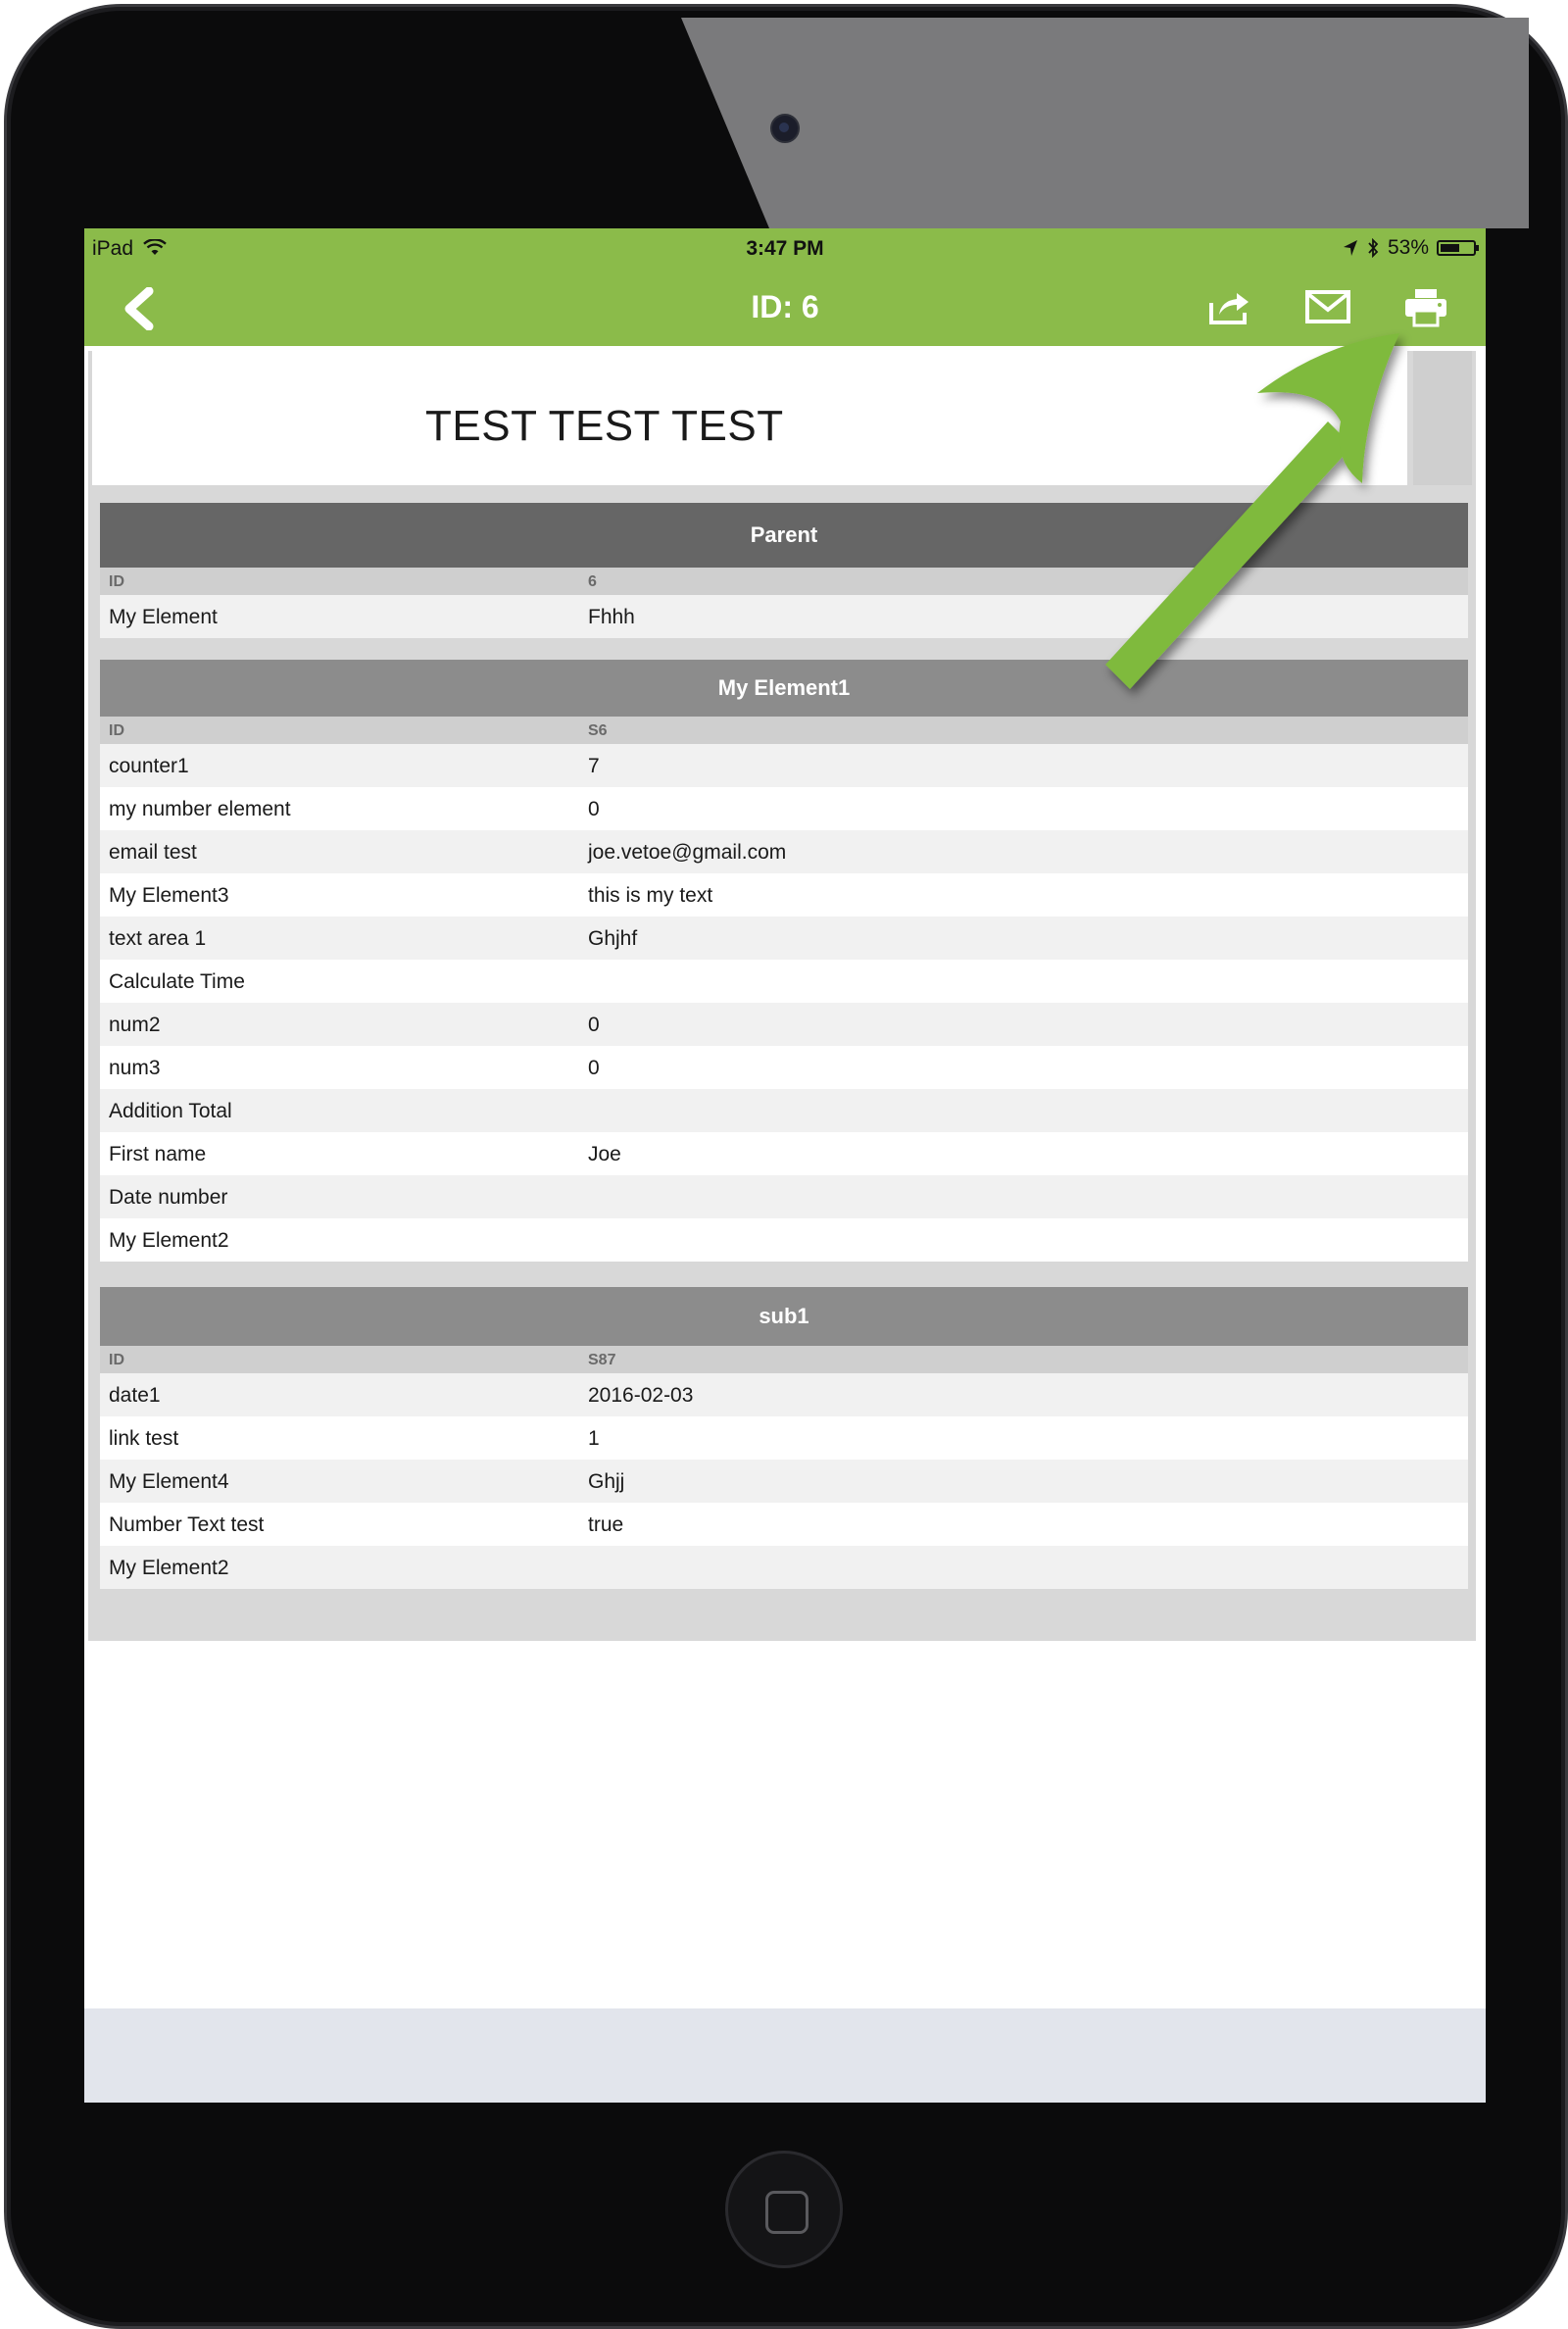 The height and width of the screenshot is (2329, 1568). What do you see at coordinates (1442, 418) in the screenshot?
I see `header-scrollbar` at bounding box center [1442, 418].